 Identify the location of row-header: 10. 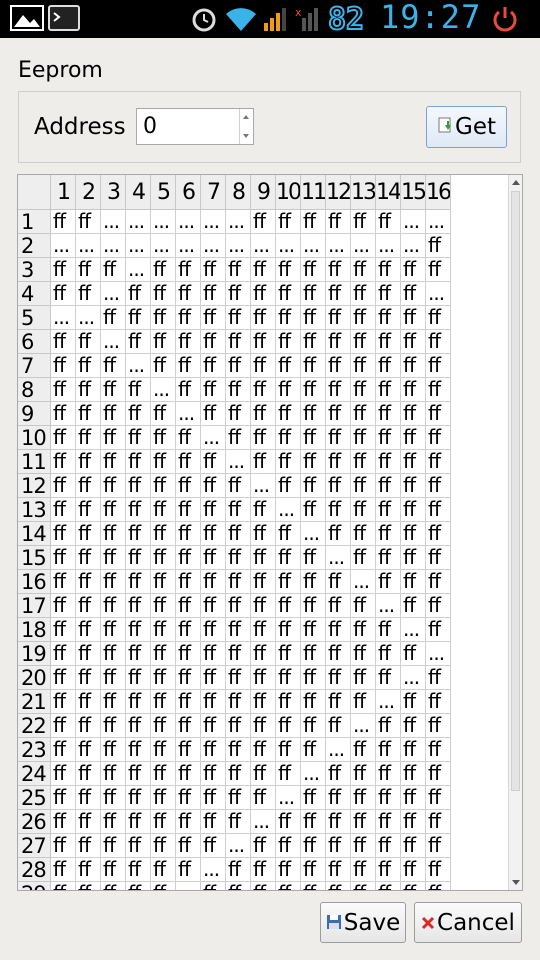
(34, 438).